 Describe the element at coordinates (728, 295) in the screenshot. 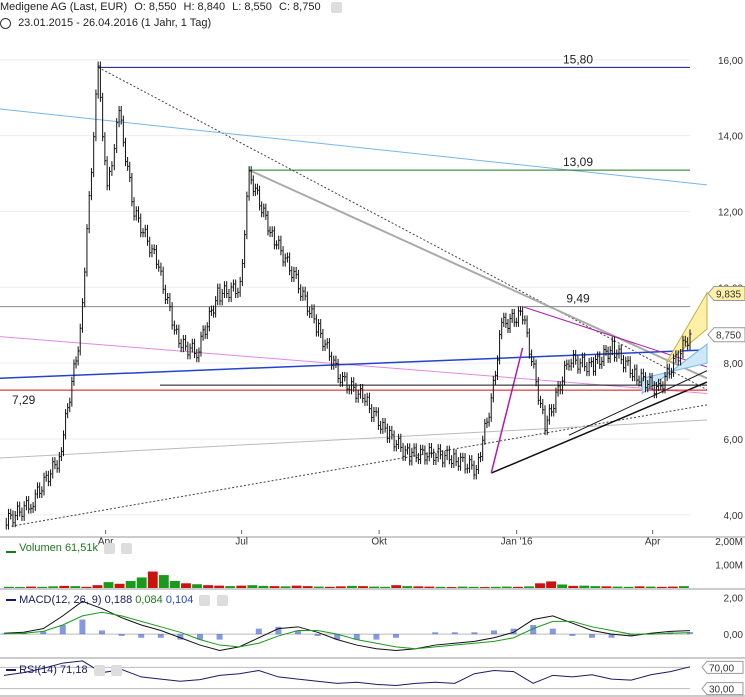

I see `price-tag-label: 9,835` at that location.